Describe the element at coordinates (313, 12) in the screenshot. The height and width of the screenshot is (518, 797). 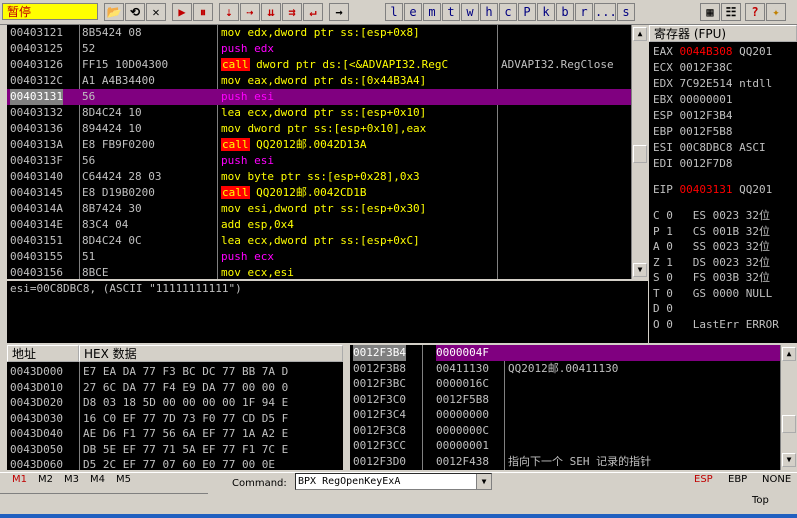
I see `execute-till-return-icon: ↵` at that location.